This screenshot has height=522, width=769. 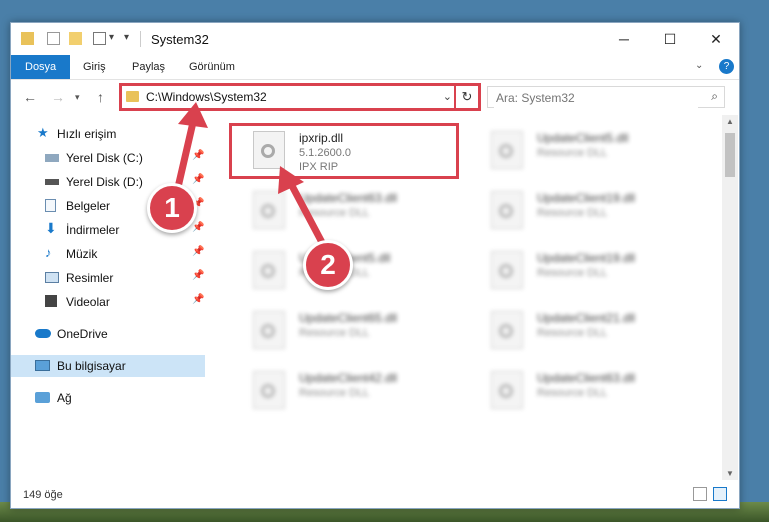 I want to click on callout-step-1: 1, so click(x=172, y=208).